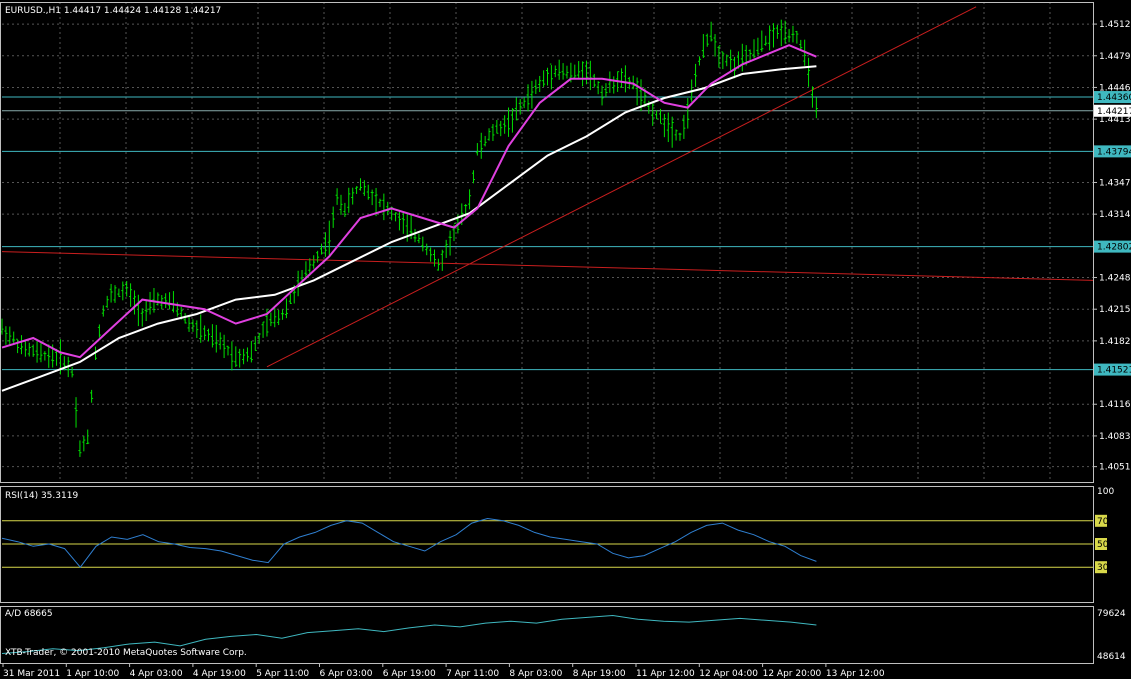 This screenshot has height=679, width=1131. I want to click on rsi-tick-label: 100, so click(1105, 492).